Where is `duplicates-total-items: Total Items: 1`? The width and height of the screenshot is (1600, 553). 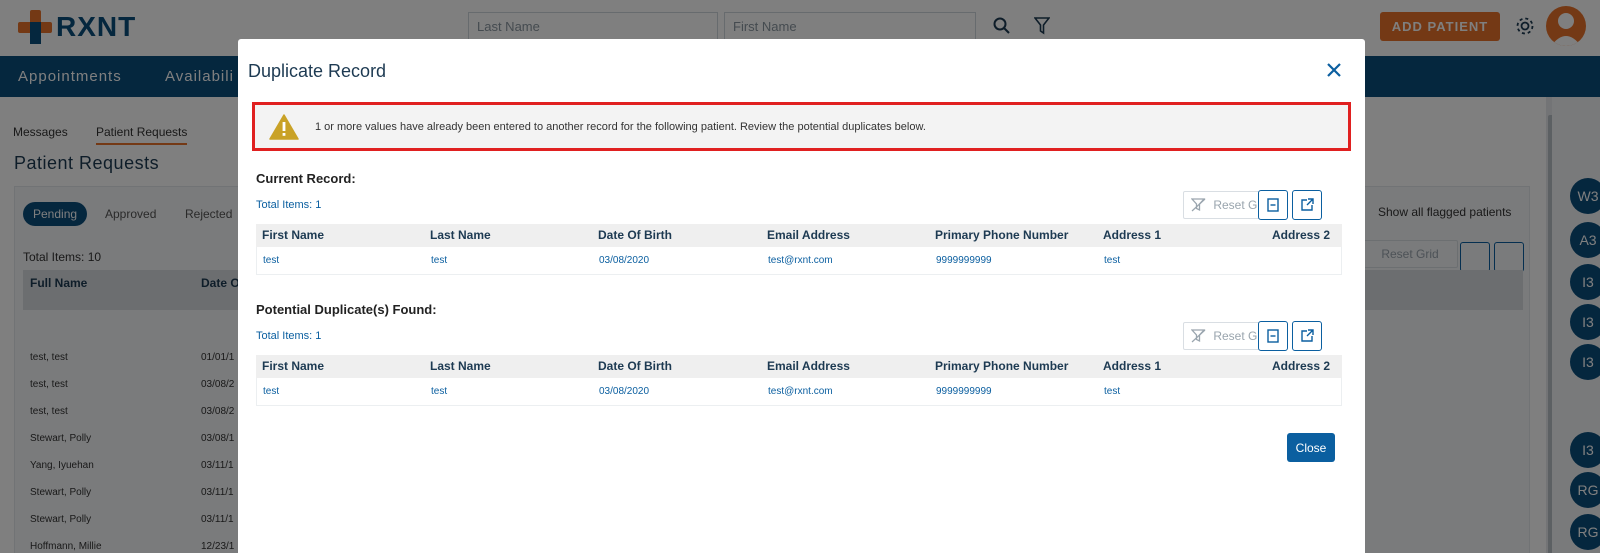 duplicates-total-items: Total Items: 1 is located at coordinates (289, 336).